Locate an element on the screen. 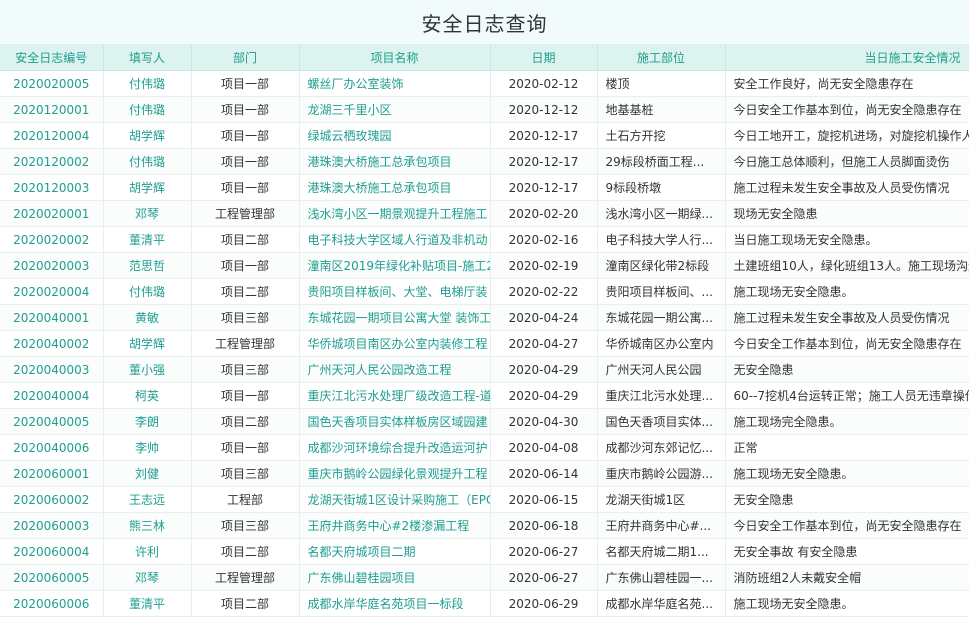 This screenshot has height=618, width=969. cell-date: 2020-06-14 is located at coordinates (544, 473).